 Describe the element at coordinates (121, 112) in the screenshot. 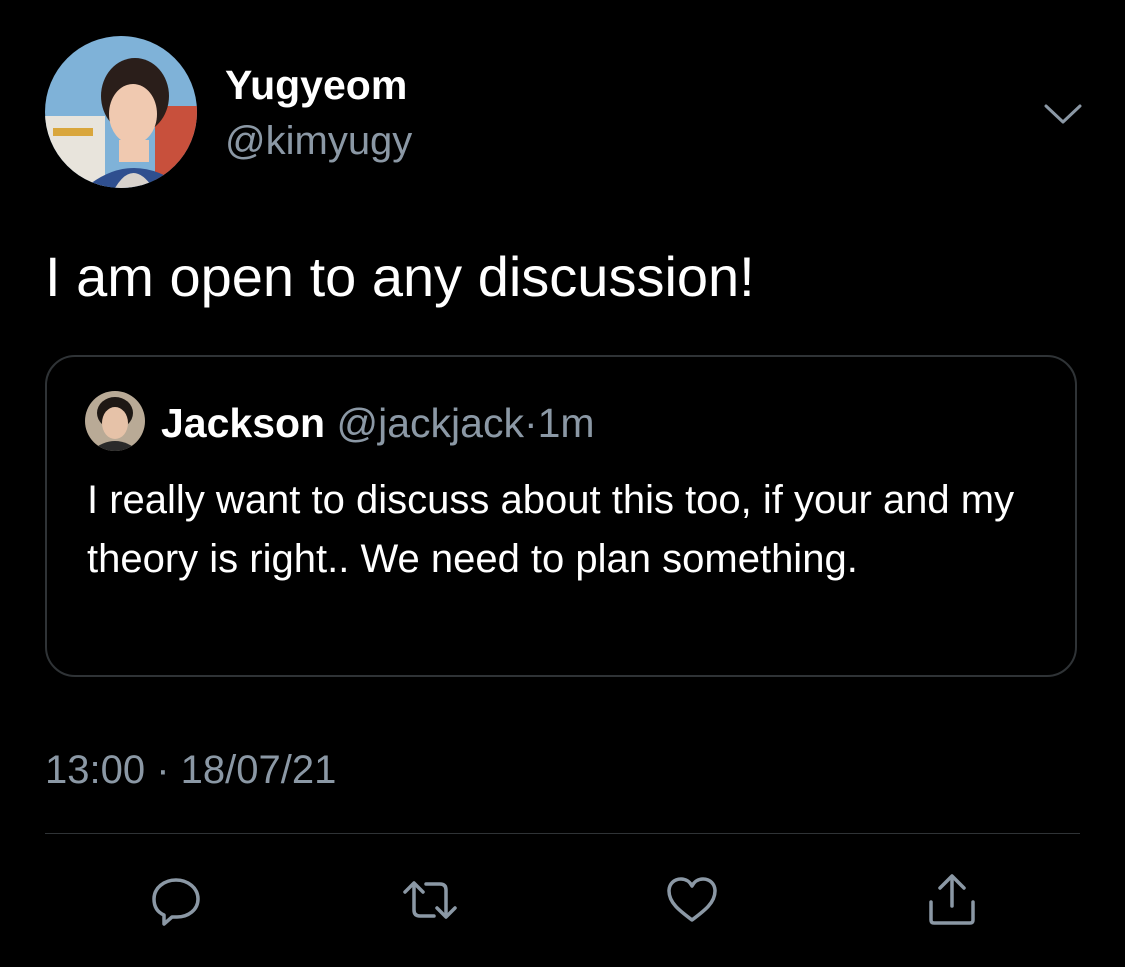

I see `author-avatar` at that location.